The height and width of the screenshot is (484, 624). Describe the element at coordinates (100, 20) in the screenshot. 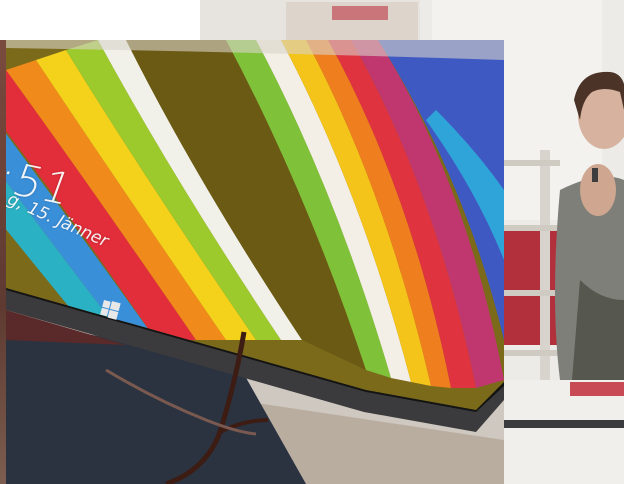

I see `top-white-strip` at that location.